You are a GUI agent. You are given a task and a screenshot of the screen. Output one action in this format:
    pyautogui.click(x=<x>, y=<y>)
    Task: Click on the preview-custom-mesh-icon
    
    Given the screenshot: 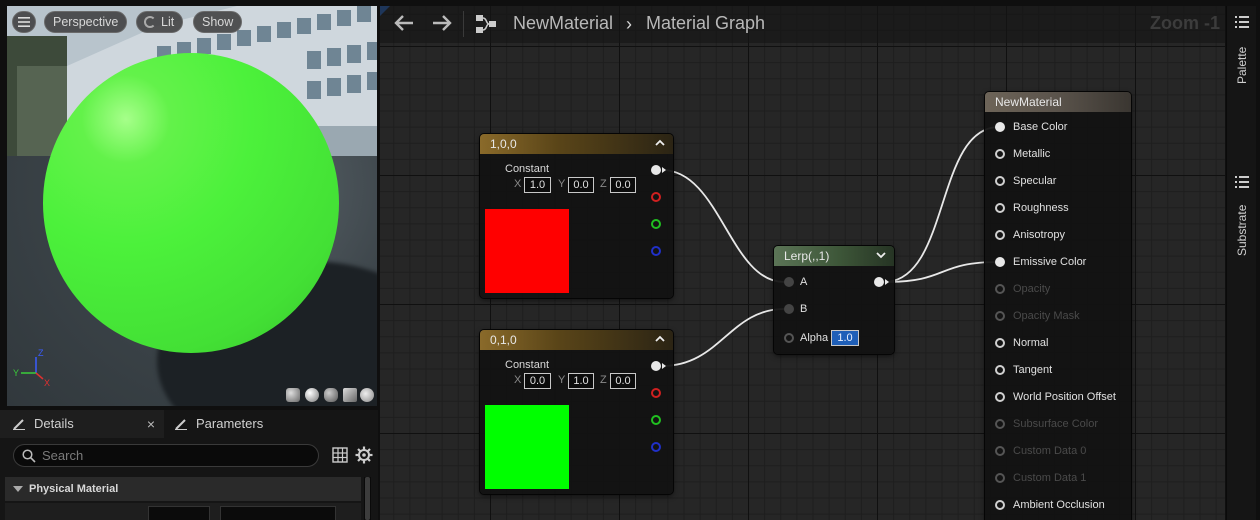 What is the action you would take?
    pyautogui.click(x=367, y=395)
    